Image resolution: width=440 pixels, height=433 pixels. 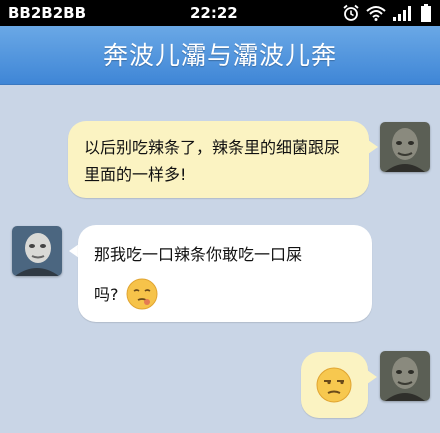 I want to click on avatar-left-contact, so click(x=37, y=251).